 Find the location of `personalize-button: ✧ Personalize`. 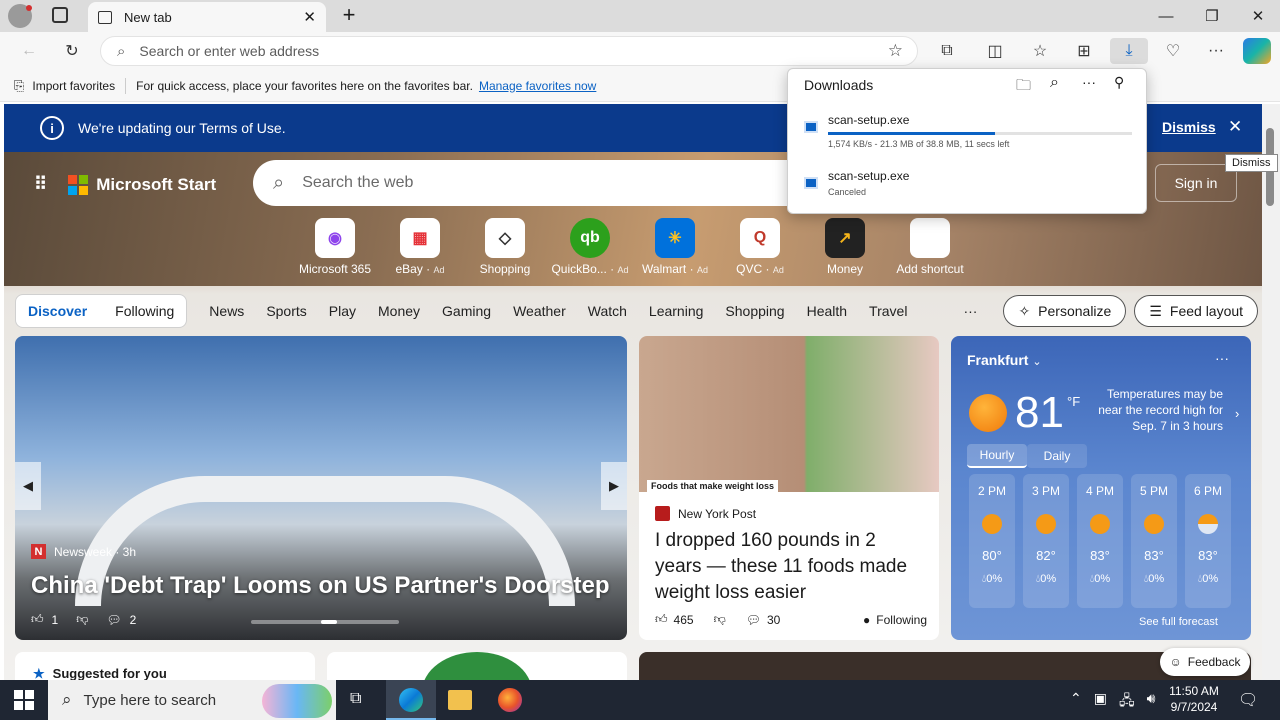

personalize-button: ✧ Personalize is located at coordinates (1065, 311).